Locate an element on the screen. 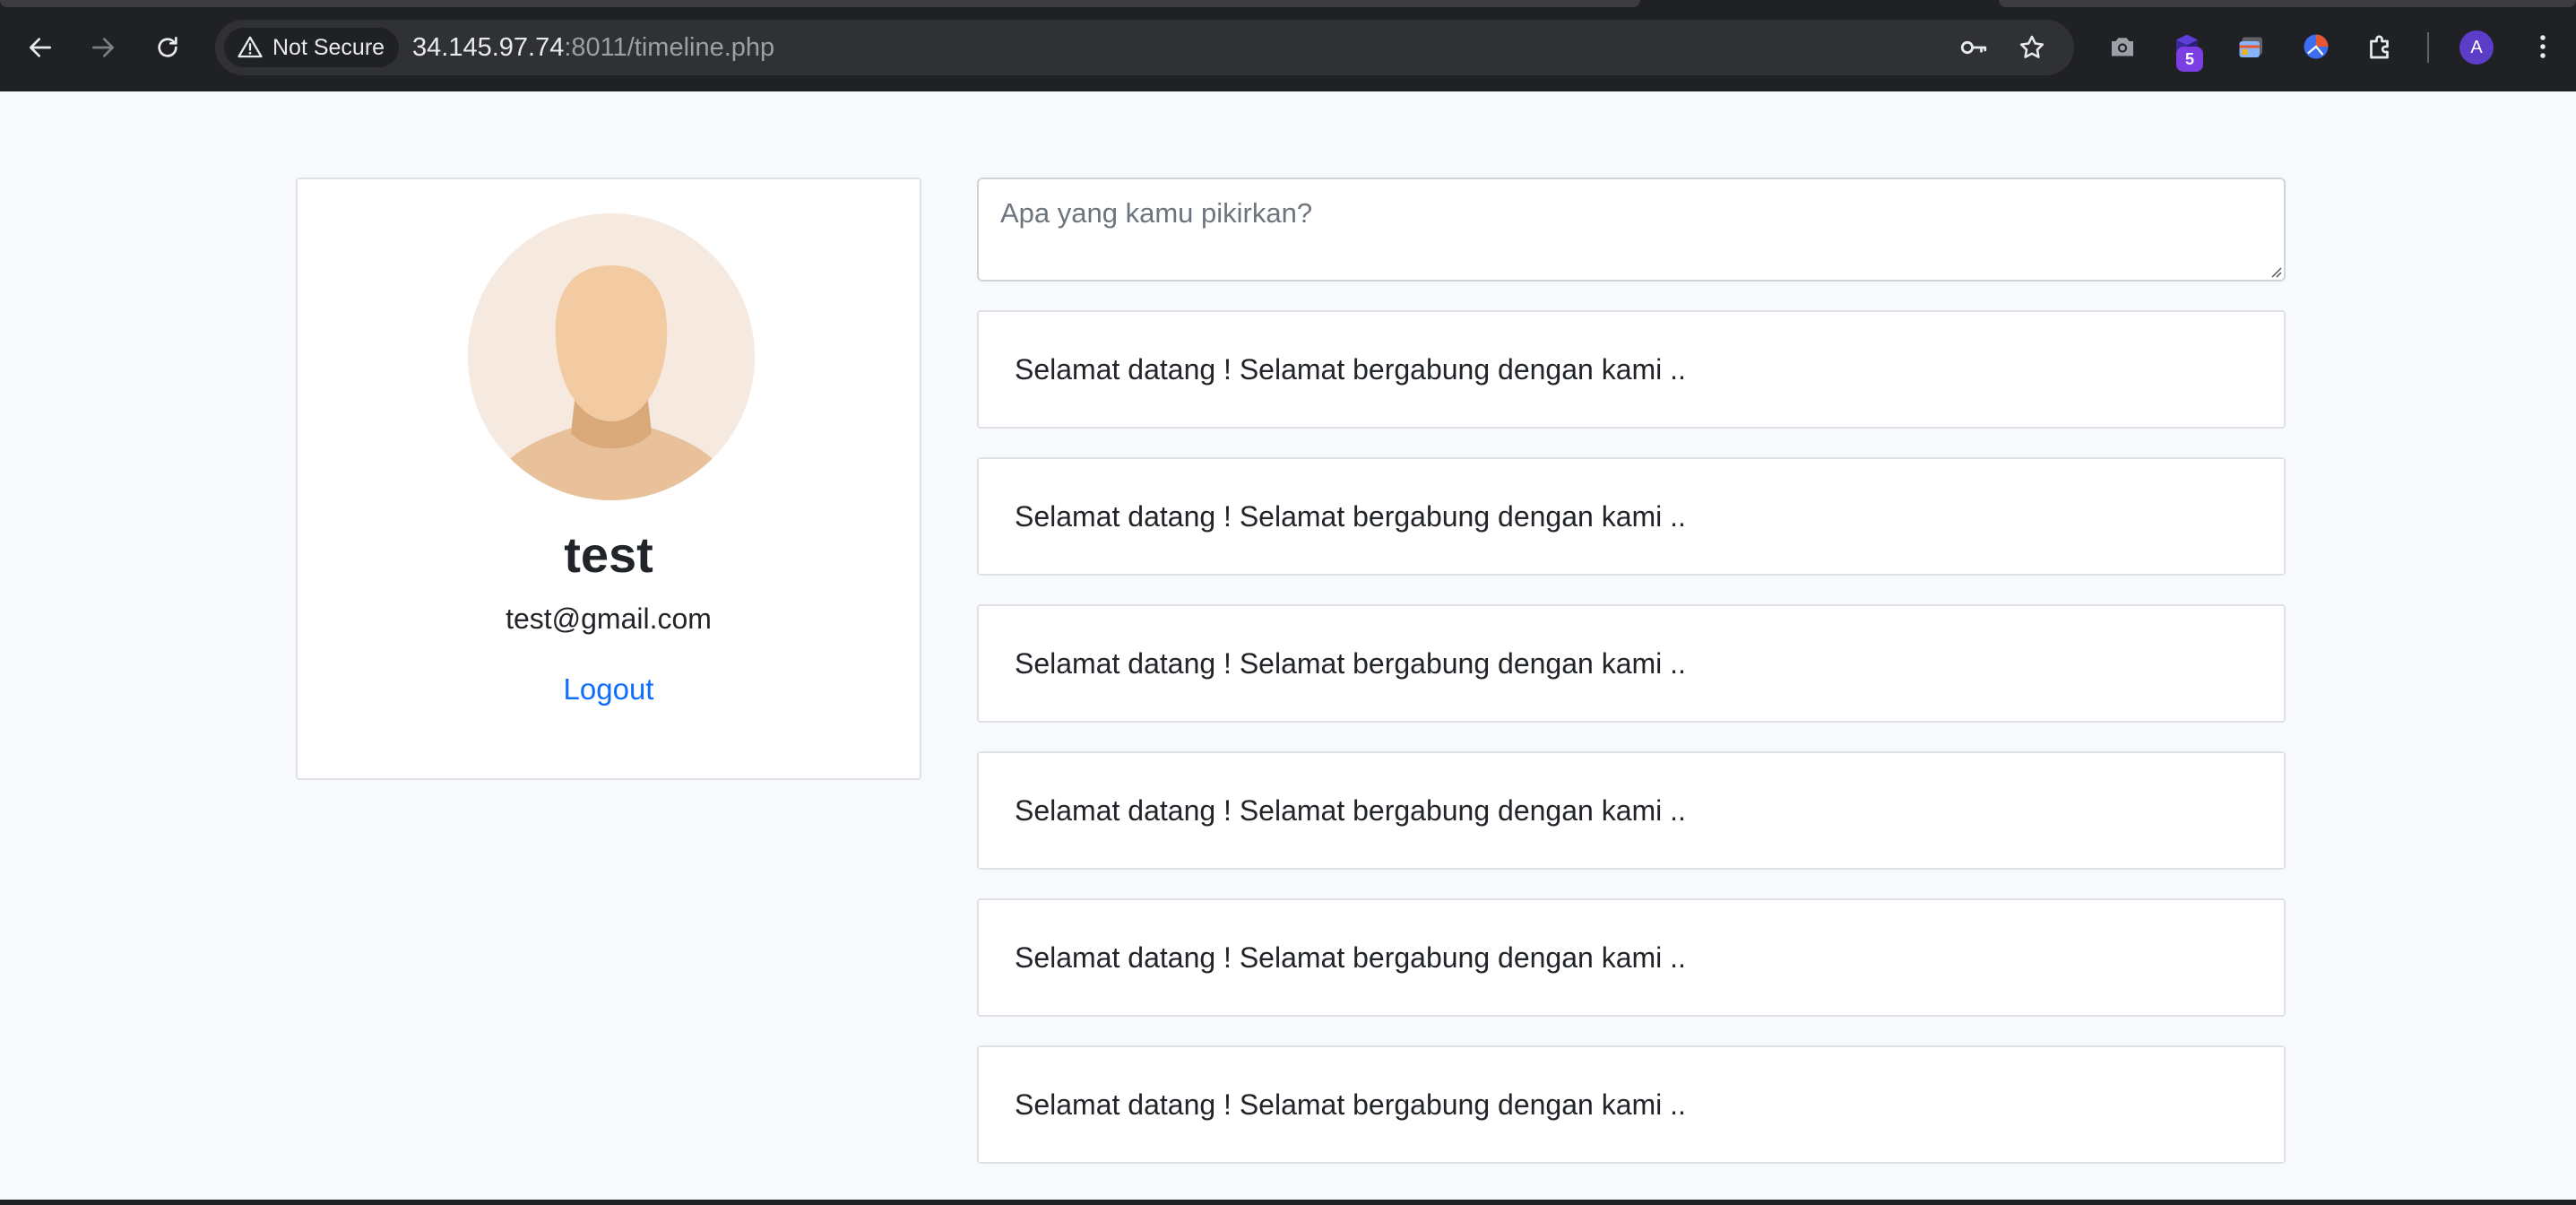  star-icon is located at coordinates (2031, 46).